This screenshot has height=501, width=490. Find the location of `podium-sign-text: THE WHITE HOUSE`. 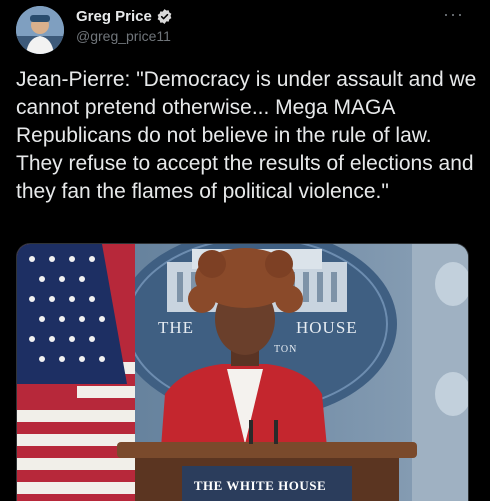

podium-sign-text: THE WHITE HOUSE is located at coordinates (260, 485).